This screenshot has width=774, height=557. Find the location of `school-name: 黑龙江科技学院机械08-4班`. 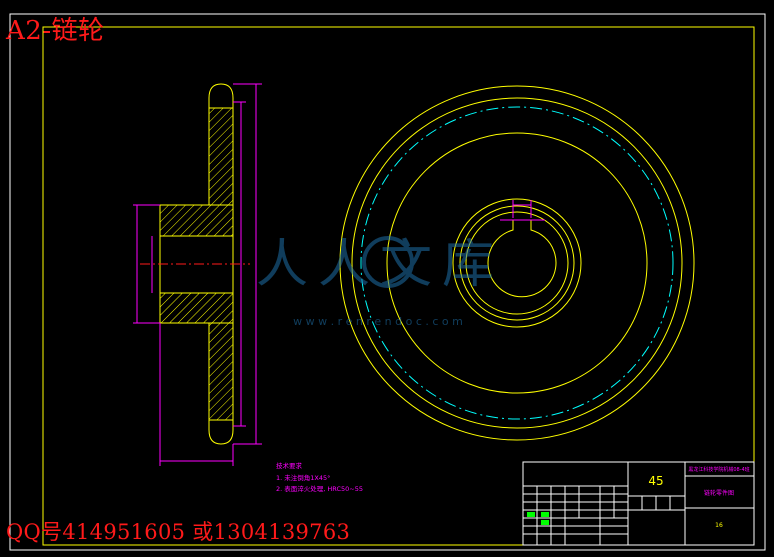

school-name: 黑龙江科技学院机械08-4班 is located at coordinates (718, 469).